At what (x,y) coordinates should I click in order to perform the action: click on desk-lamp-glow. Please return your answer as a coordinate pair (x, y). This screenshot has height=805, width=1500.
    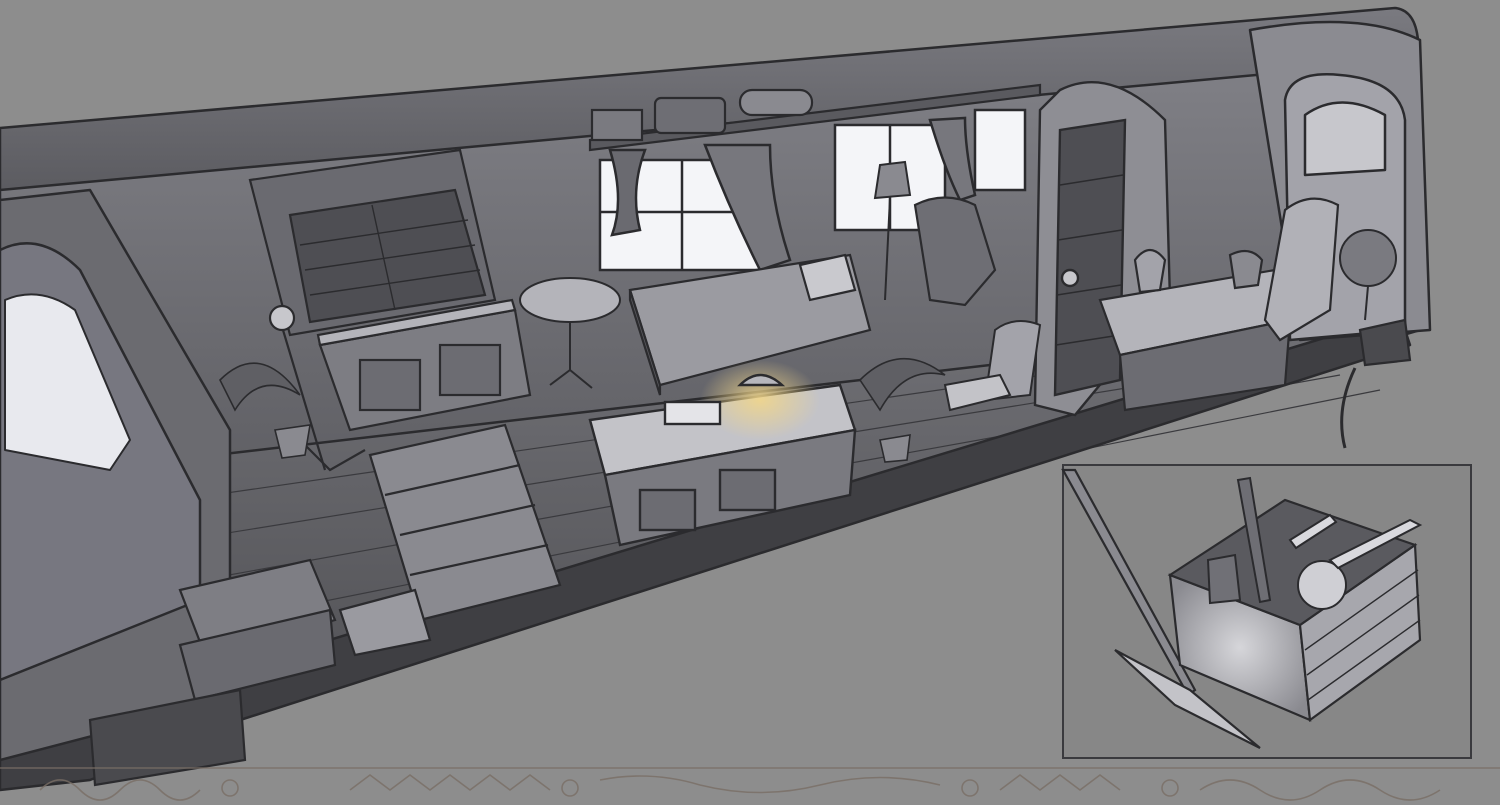
    Looking at the image, I should click on (760, 400).